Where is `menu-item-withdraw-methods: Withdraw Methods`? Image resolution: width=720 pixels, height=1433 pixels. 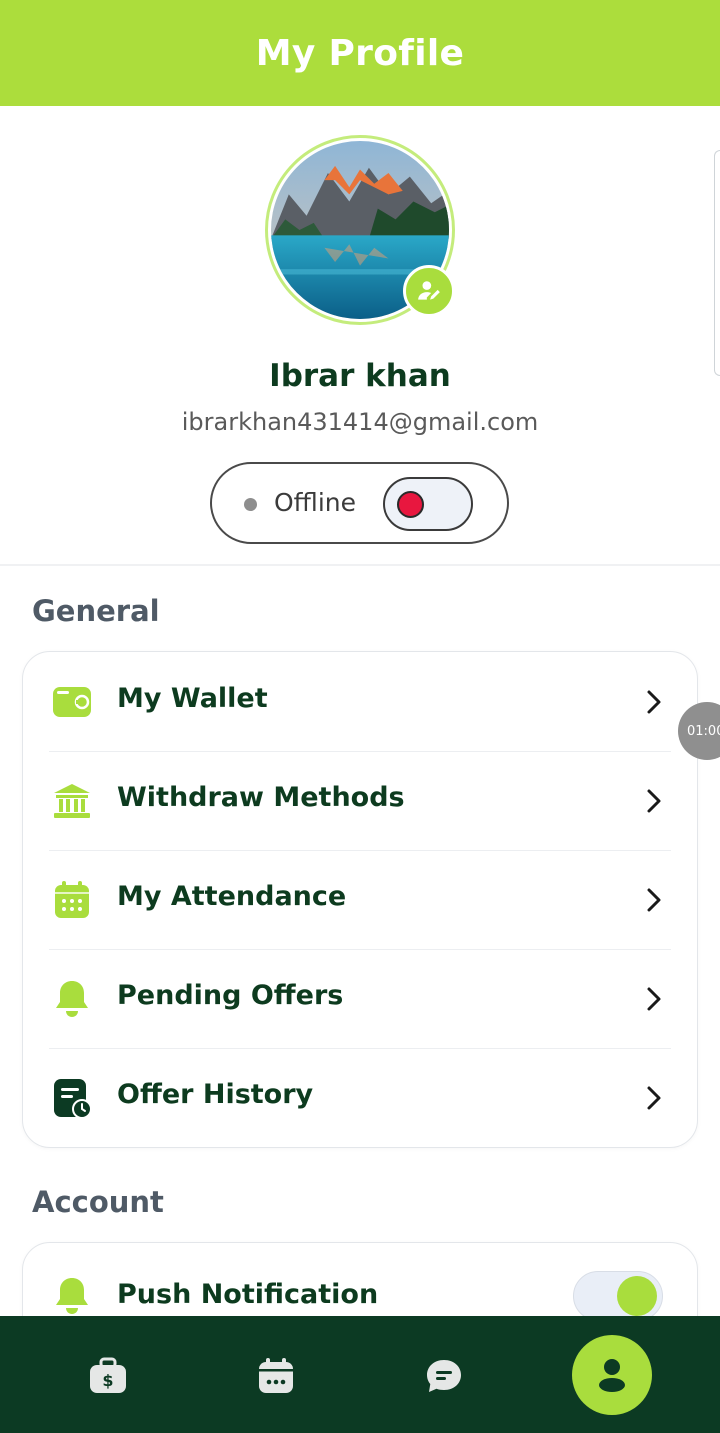 menu-item-withdraw-methods: Withdraw Methods is located at coordinates (360, 800).